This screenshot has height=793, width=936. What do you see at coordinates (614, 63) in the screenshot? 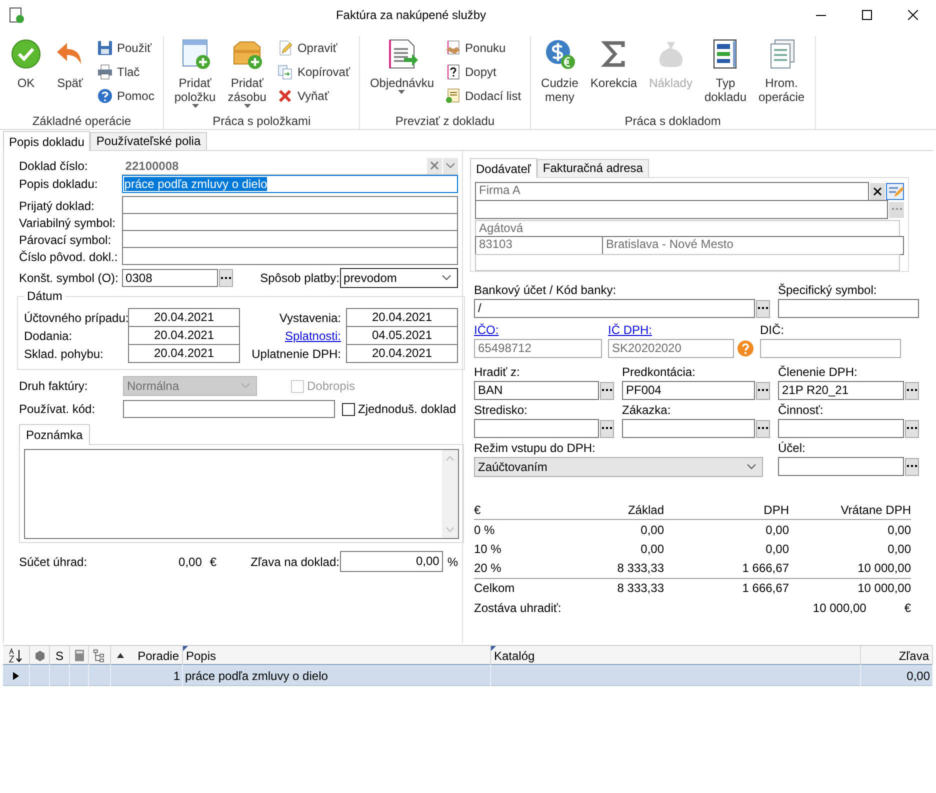
I see `ribbon-button: Korekcia` at bounding box center [614, 63].